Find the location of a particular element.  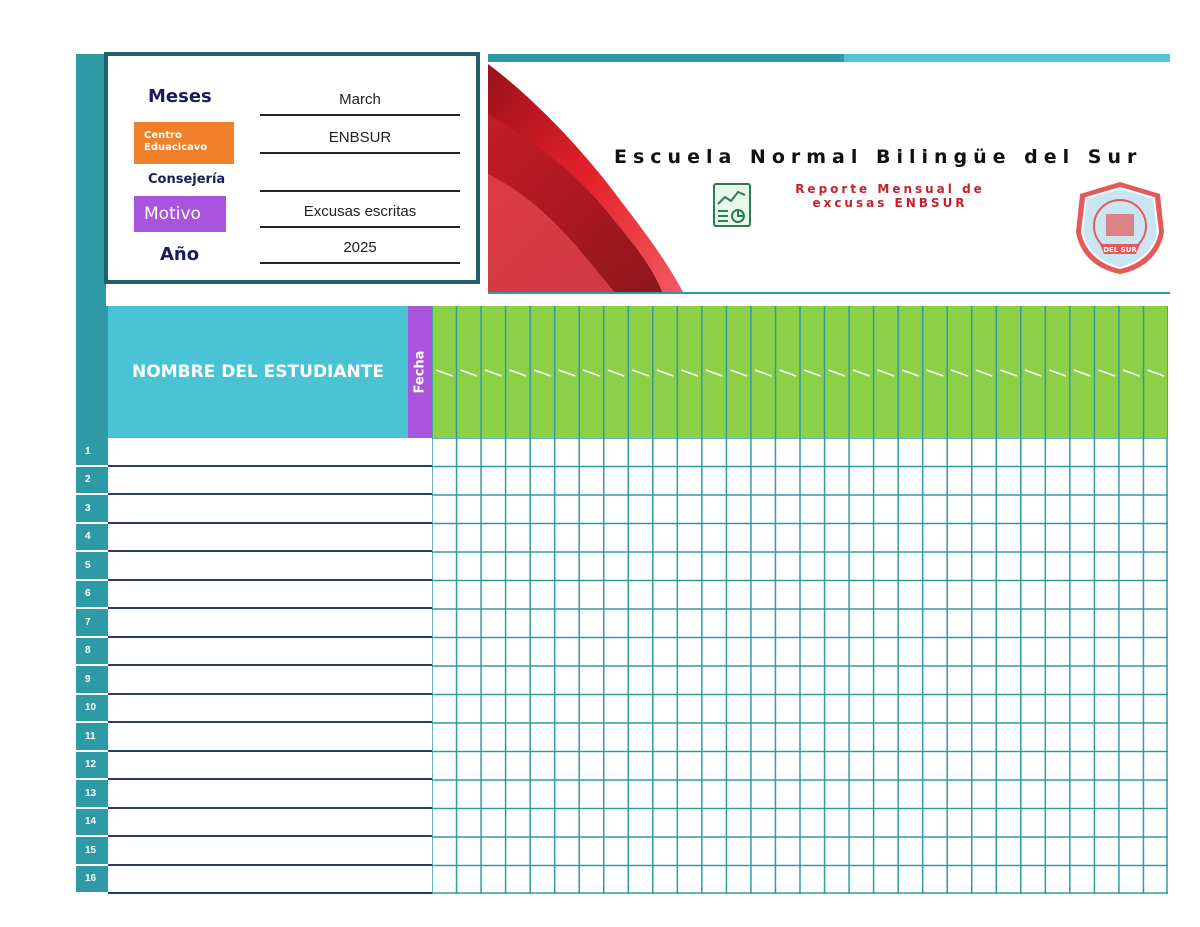

row-number: 12 is located at coordinates (92, 765).